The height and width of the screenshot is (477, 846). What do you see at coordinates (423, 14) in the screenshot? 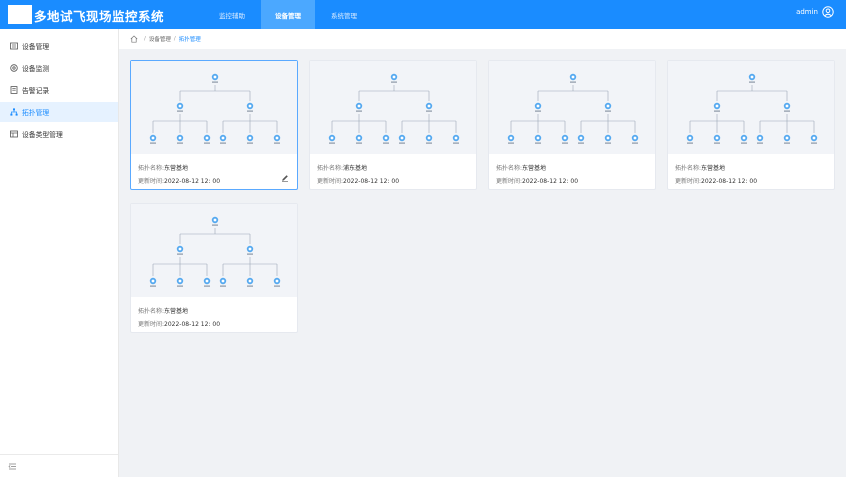
I see `top-header: 多地试飞现场监控系统 监控辅助 设备管理 系统管理 admin` at bounding box center [423, 14].